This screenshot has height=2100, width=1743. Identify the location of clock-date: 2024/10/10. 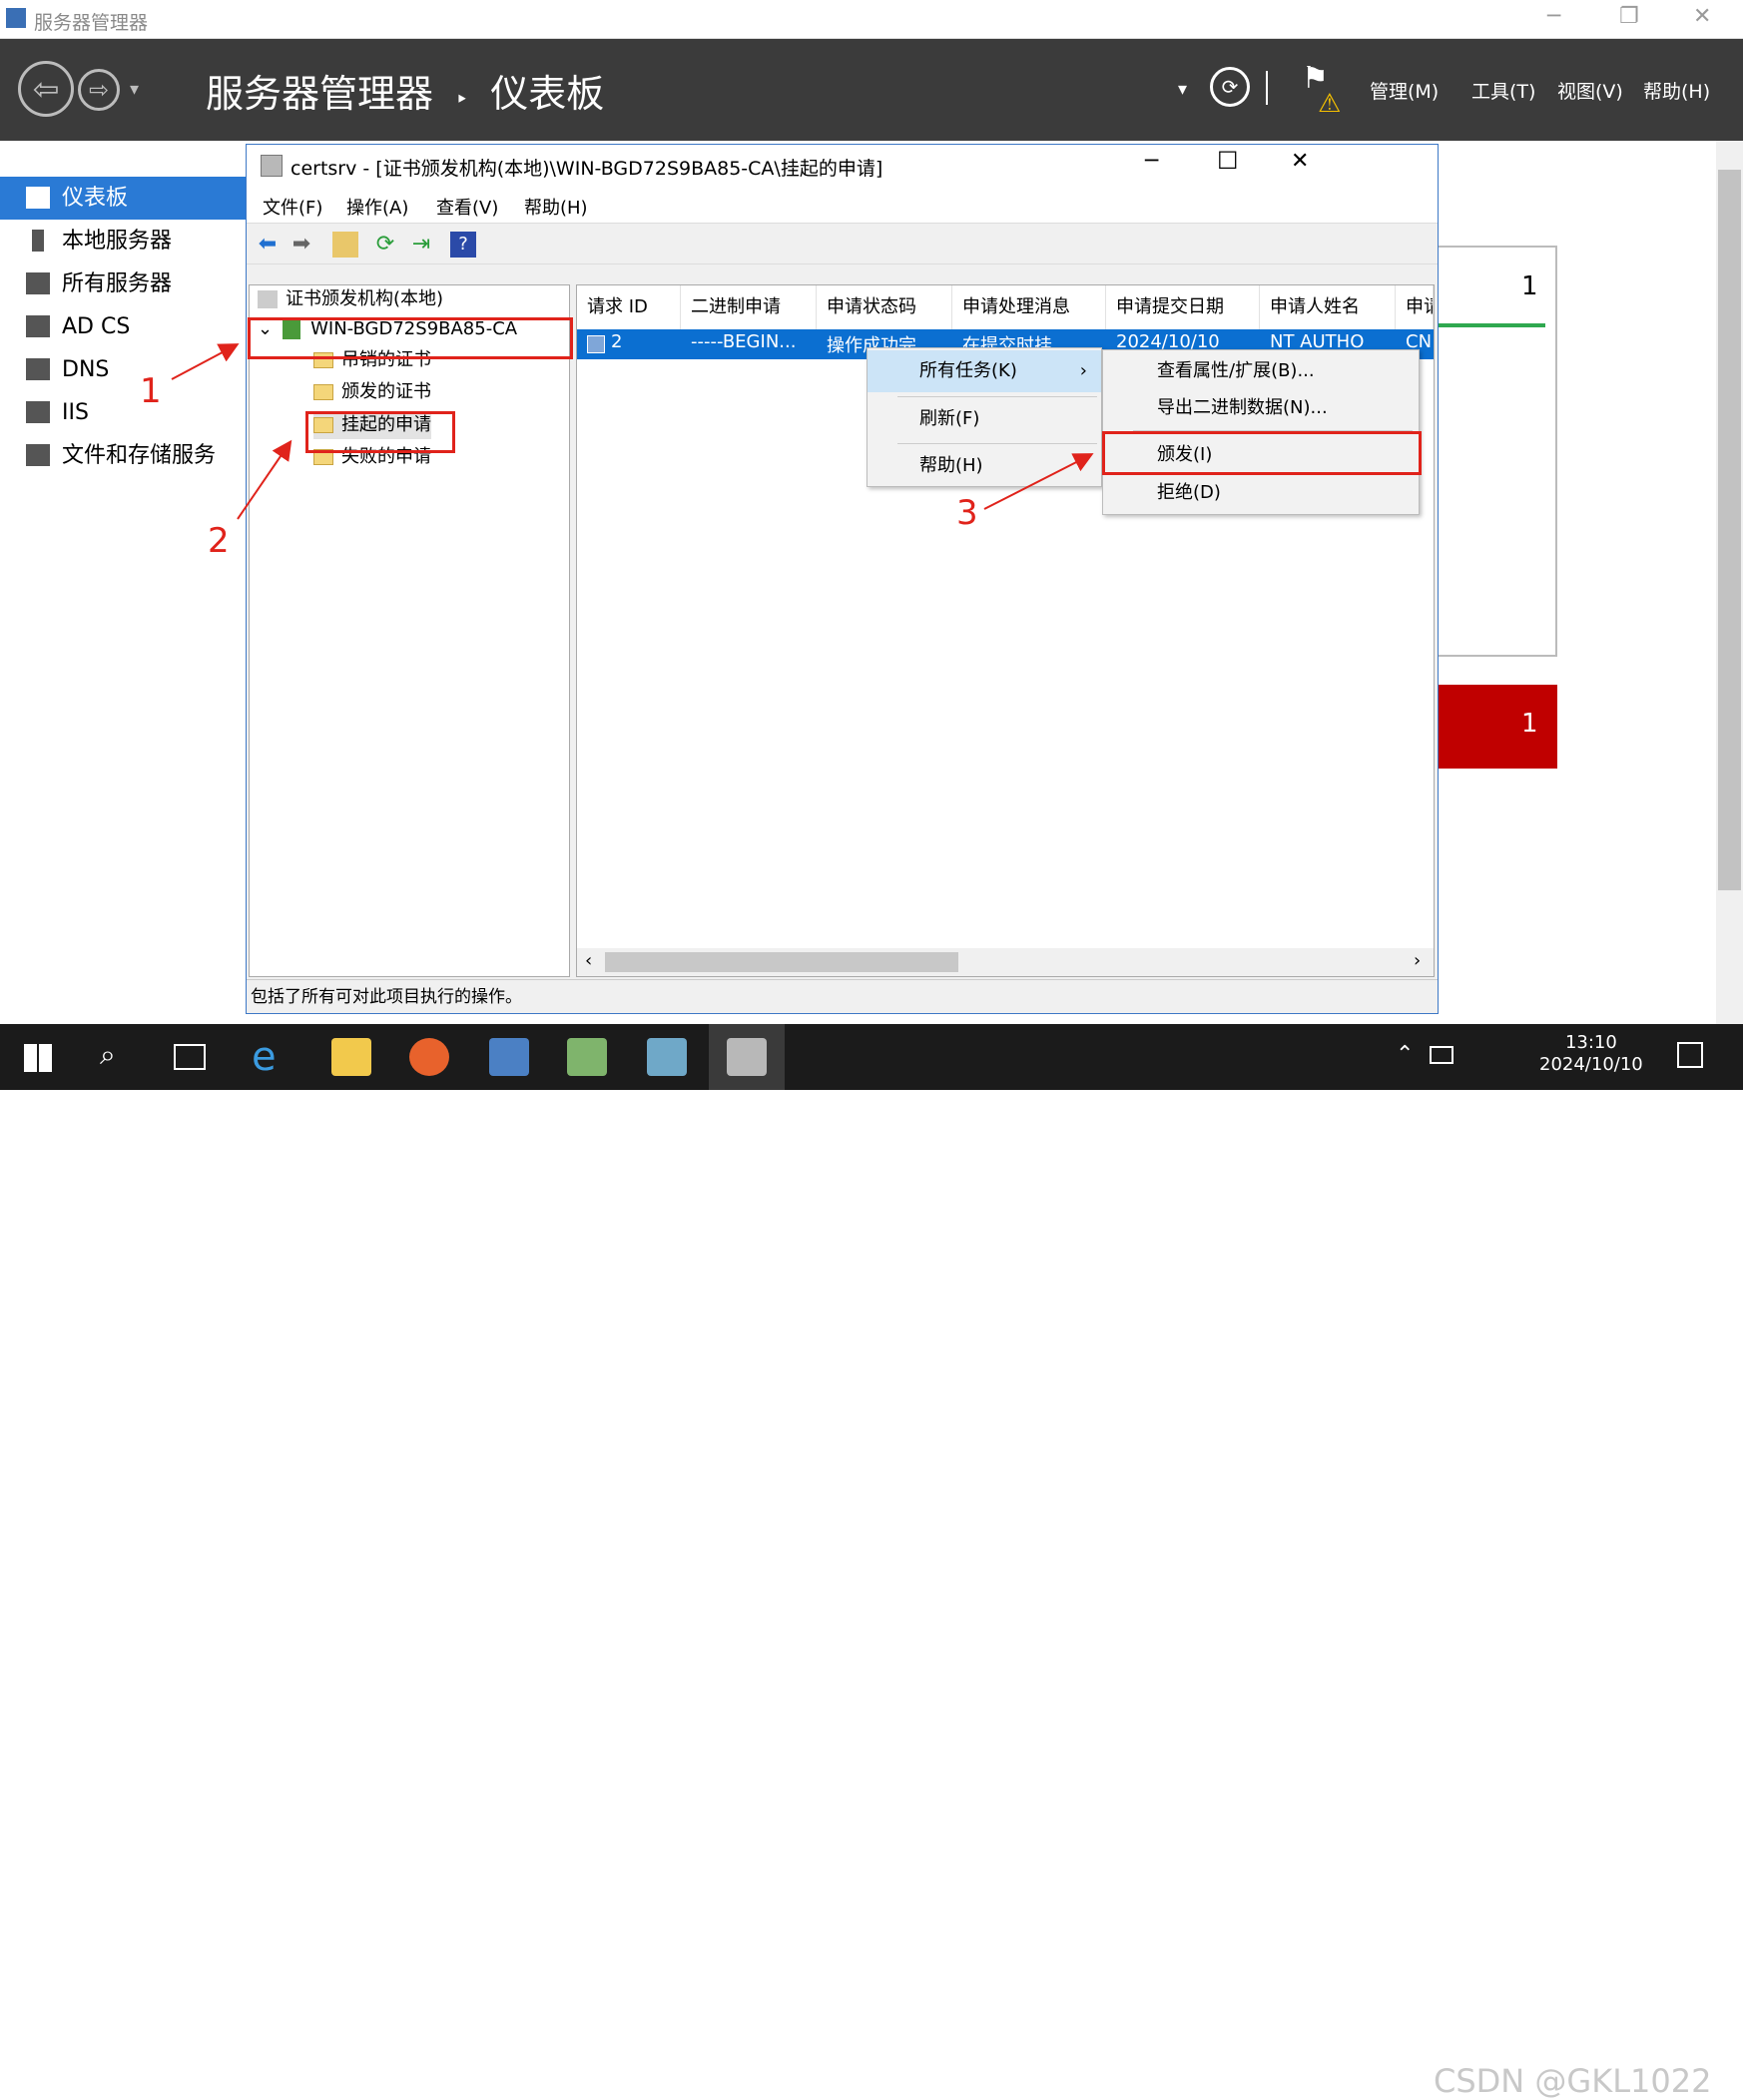
(1591, 1064).